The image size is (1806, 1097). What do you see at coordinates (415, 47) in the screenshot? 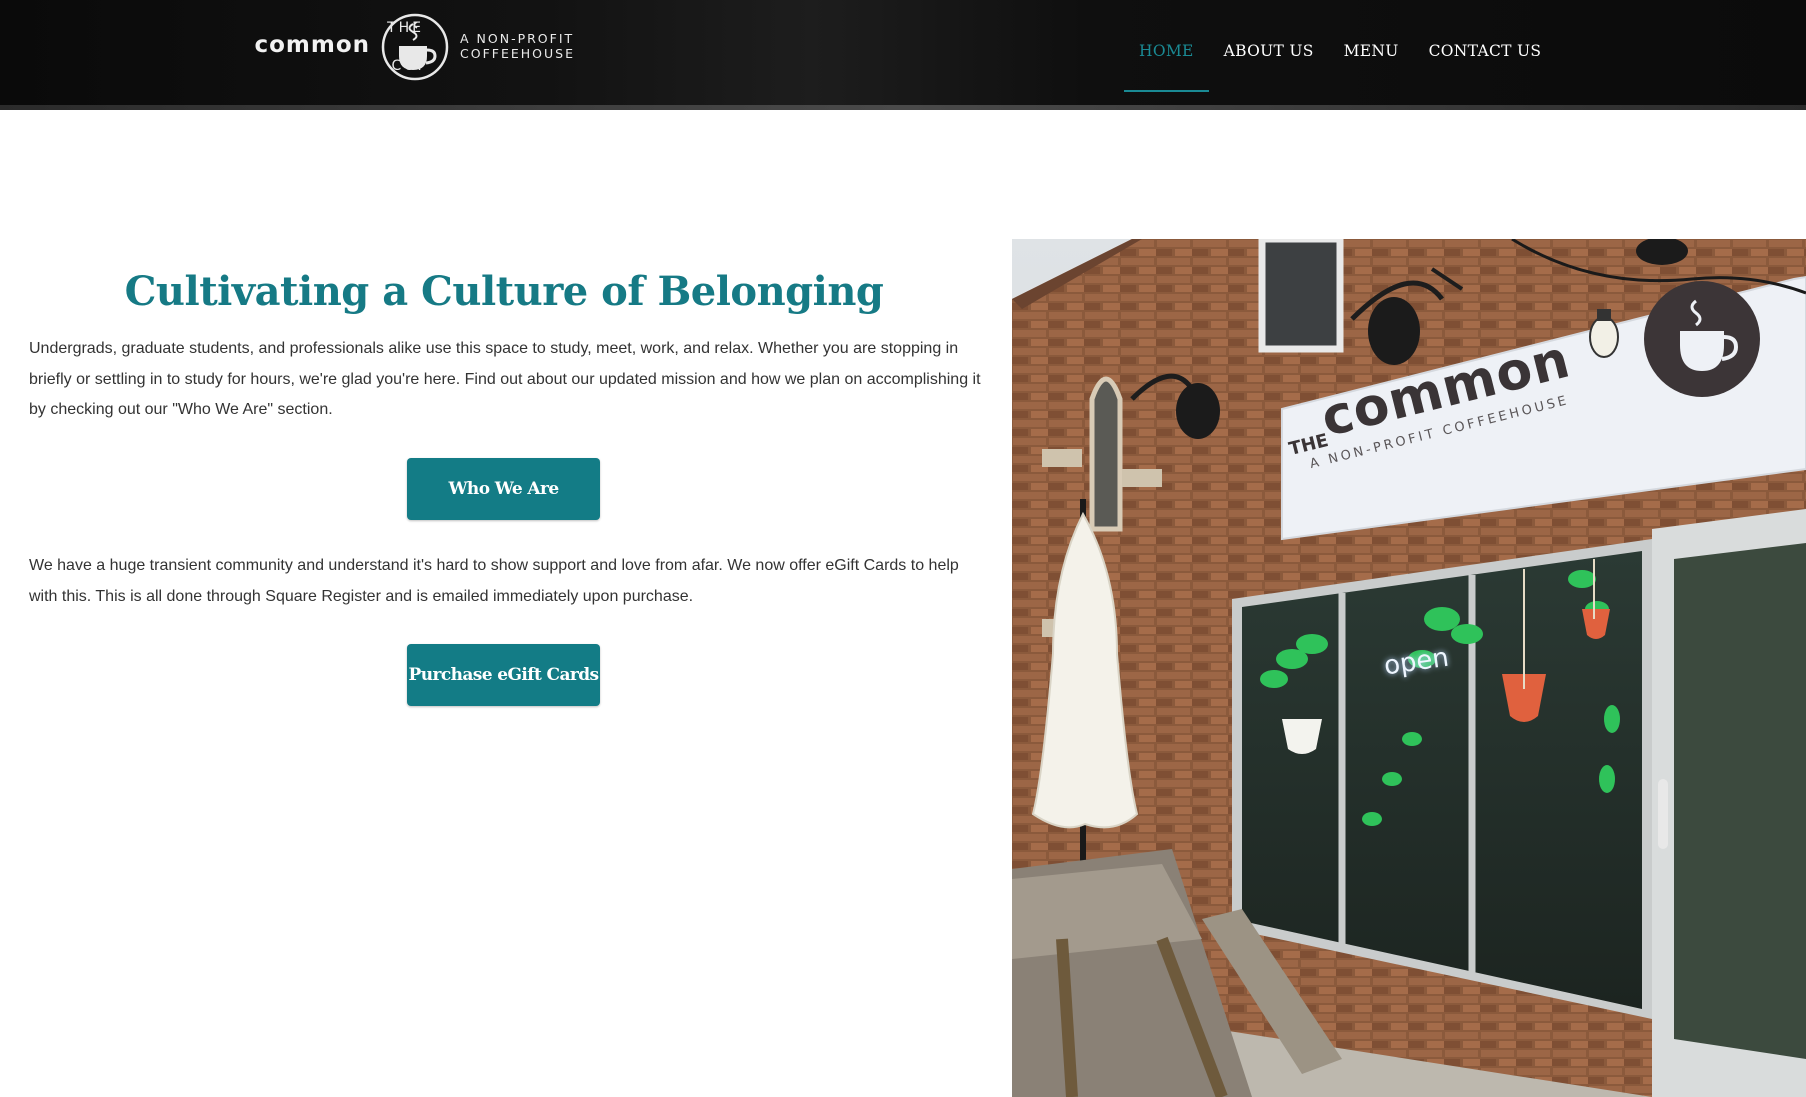
I see `coffee-cup-icon` at bounding box center [415, 47].